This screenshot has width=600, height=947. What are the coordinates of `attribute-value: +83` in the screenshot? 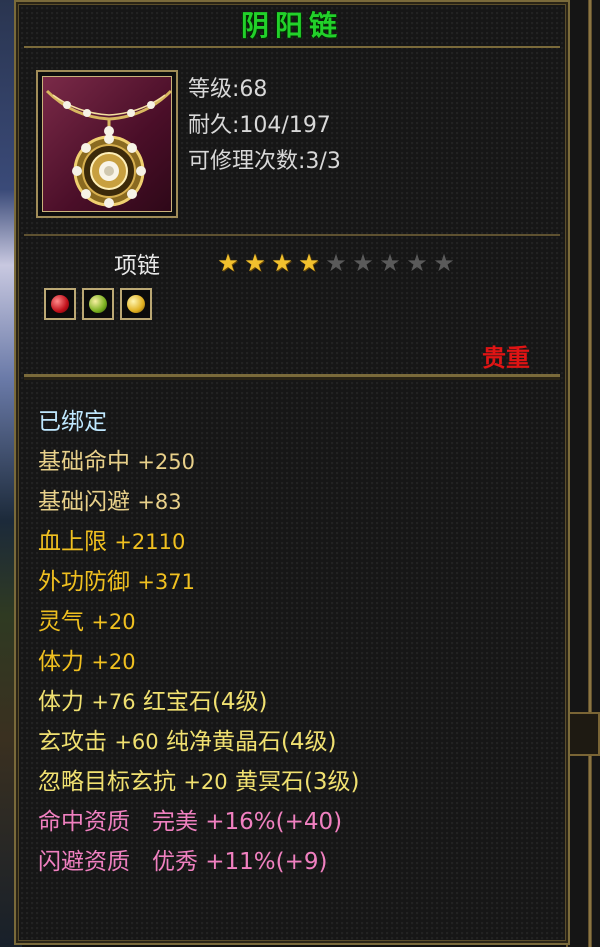 It's located at (159, 502).